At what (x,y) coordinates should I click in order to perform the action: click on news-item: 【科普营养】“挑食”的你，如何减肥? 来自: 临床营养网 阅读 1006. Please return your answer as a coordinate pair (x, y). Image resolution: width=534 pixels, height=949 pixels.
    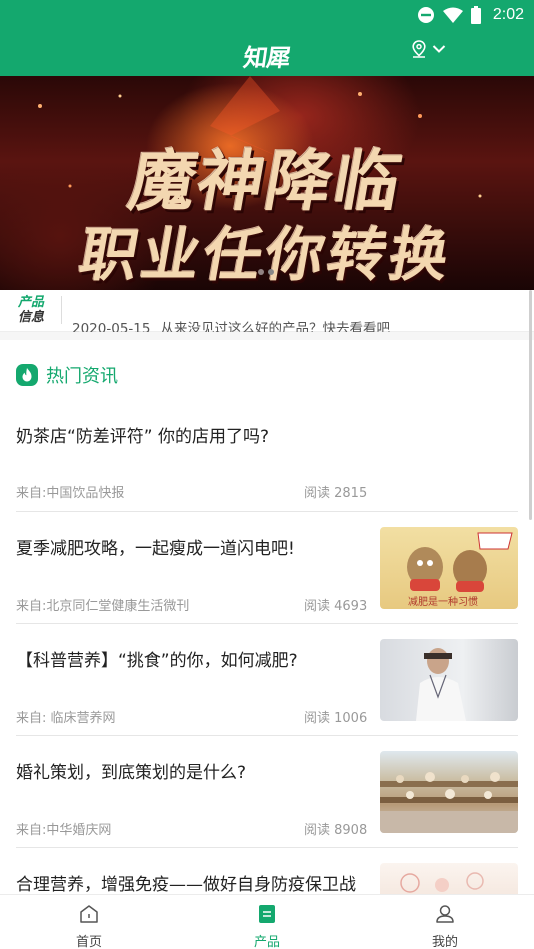
    Looking at the image, I should click on (267, 680).